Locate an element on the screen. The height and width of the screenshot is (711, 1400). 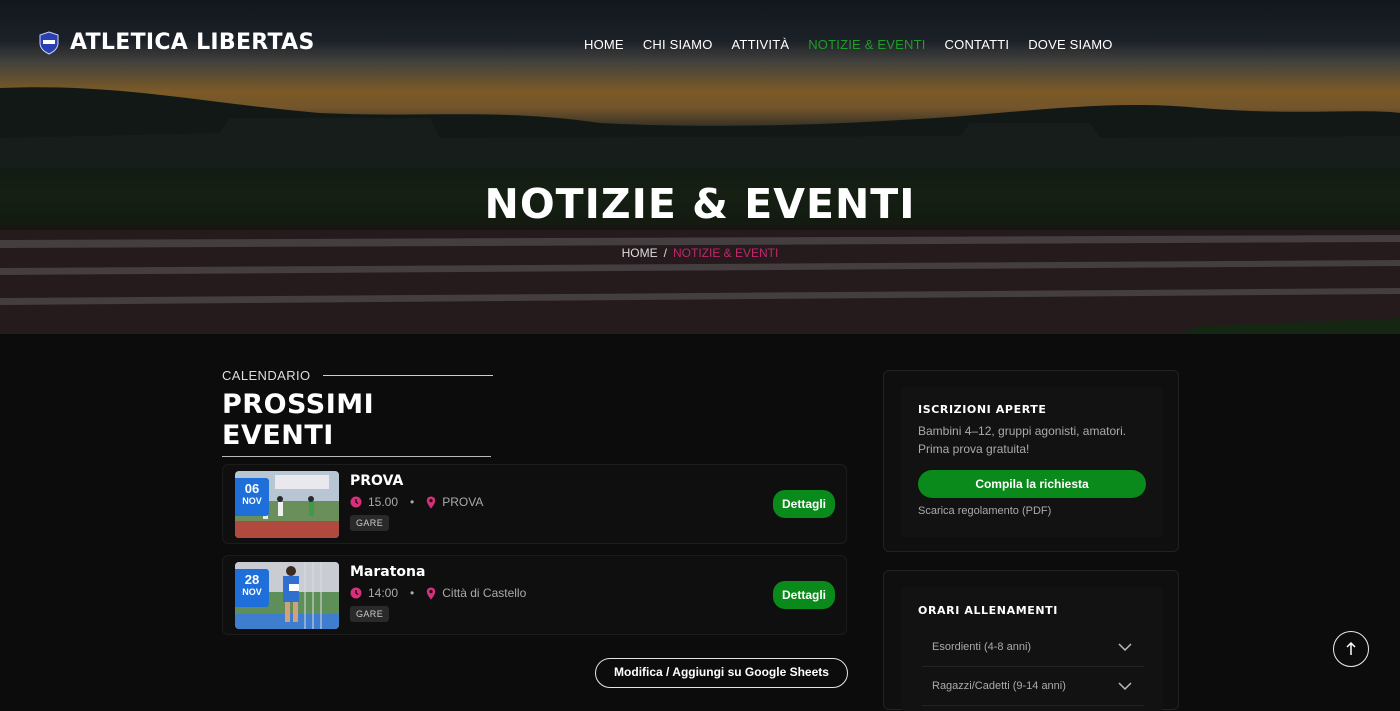
training-group-label: Ragazzi/Cadetti (9-14 anni) is located at coordinates (999, 686).